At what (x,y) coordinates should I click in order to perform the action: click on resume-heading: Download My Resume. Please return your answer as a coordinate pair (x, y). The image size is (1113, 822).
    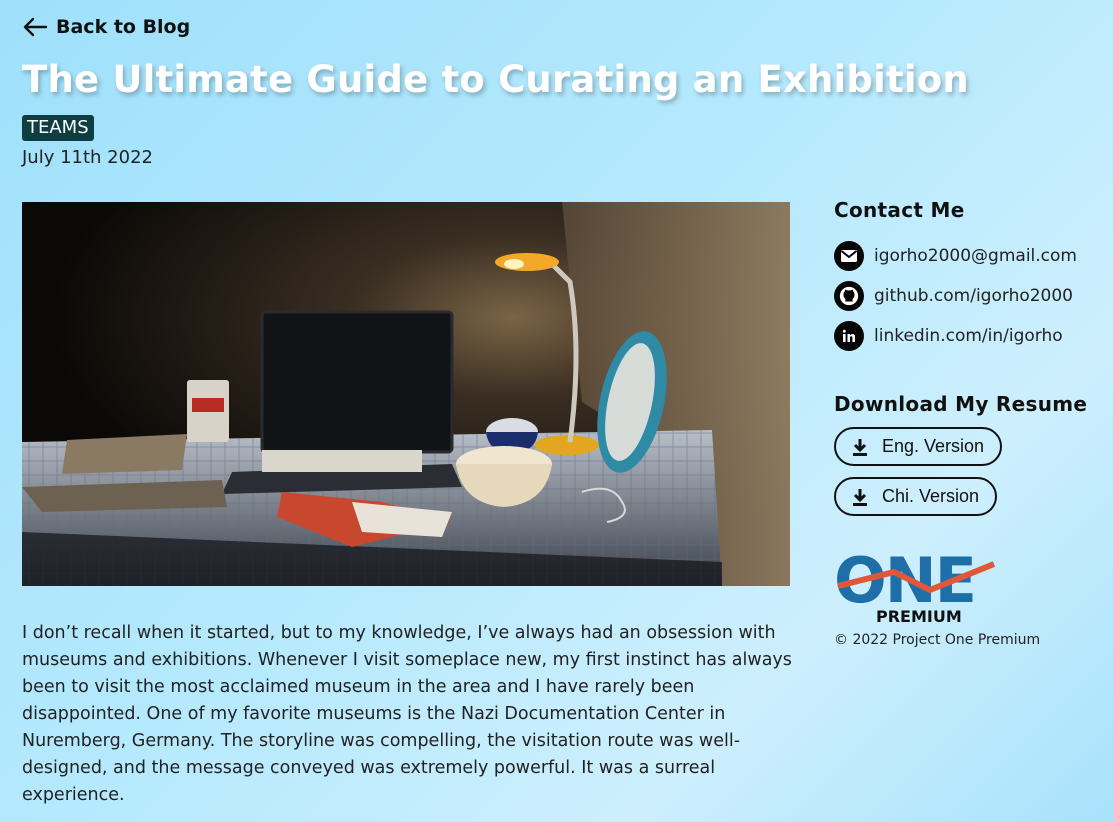
    Looking at the image, I should click on (961, 404).